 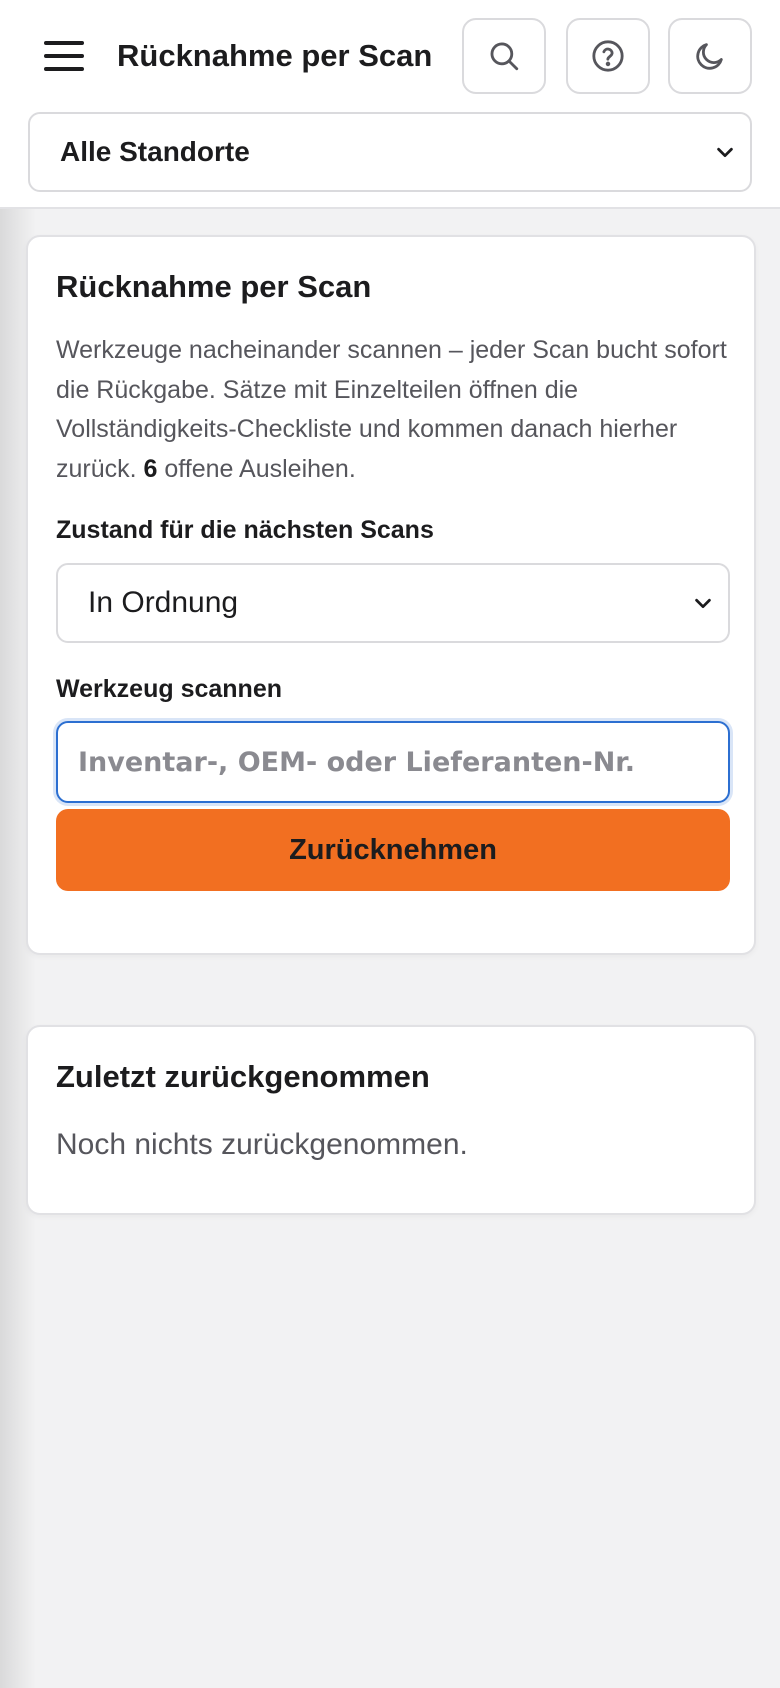 I want to click on recent-returns-title: Zuletzt zurückgenommen, so click(x=243, y=1076).